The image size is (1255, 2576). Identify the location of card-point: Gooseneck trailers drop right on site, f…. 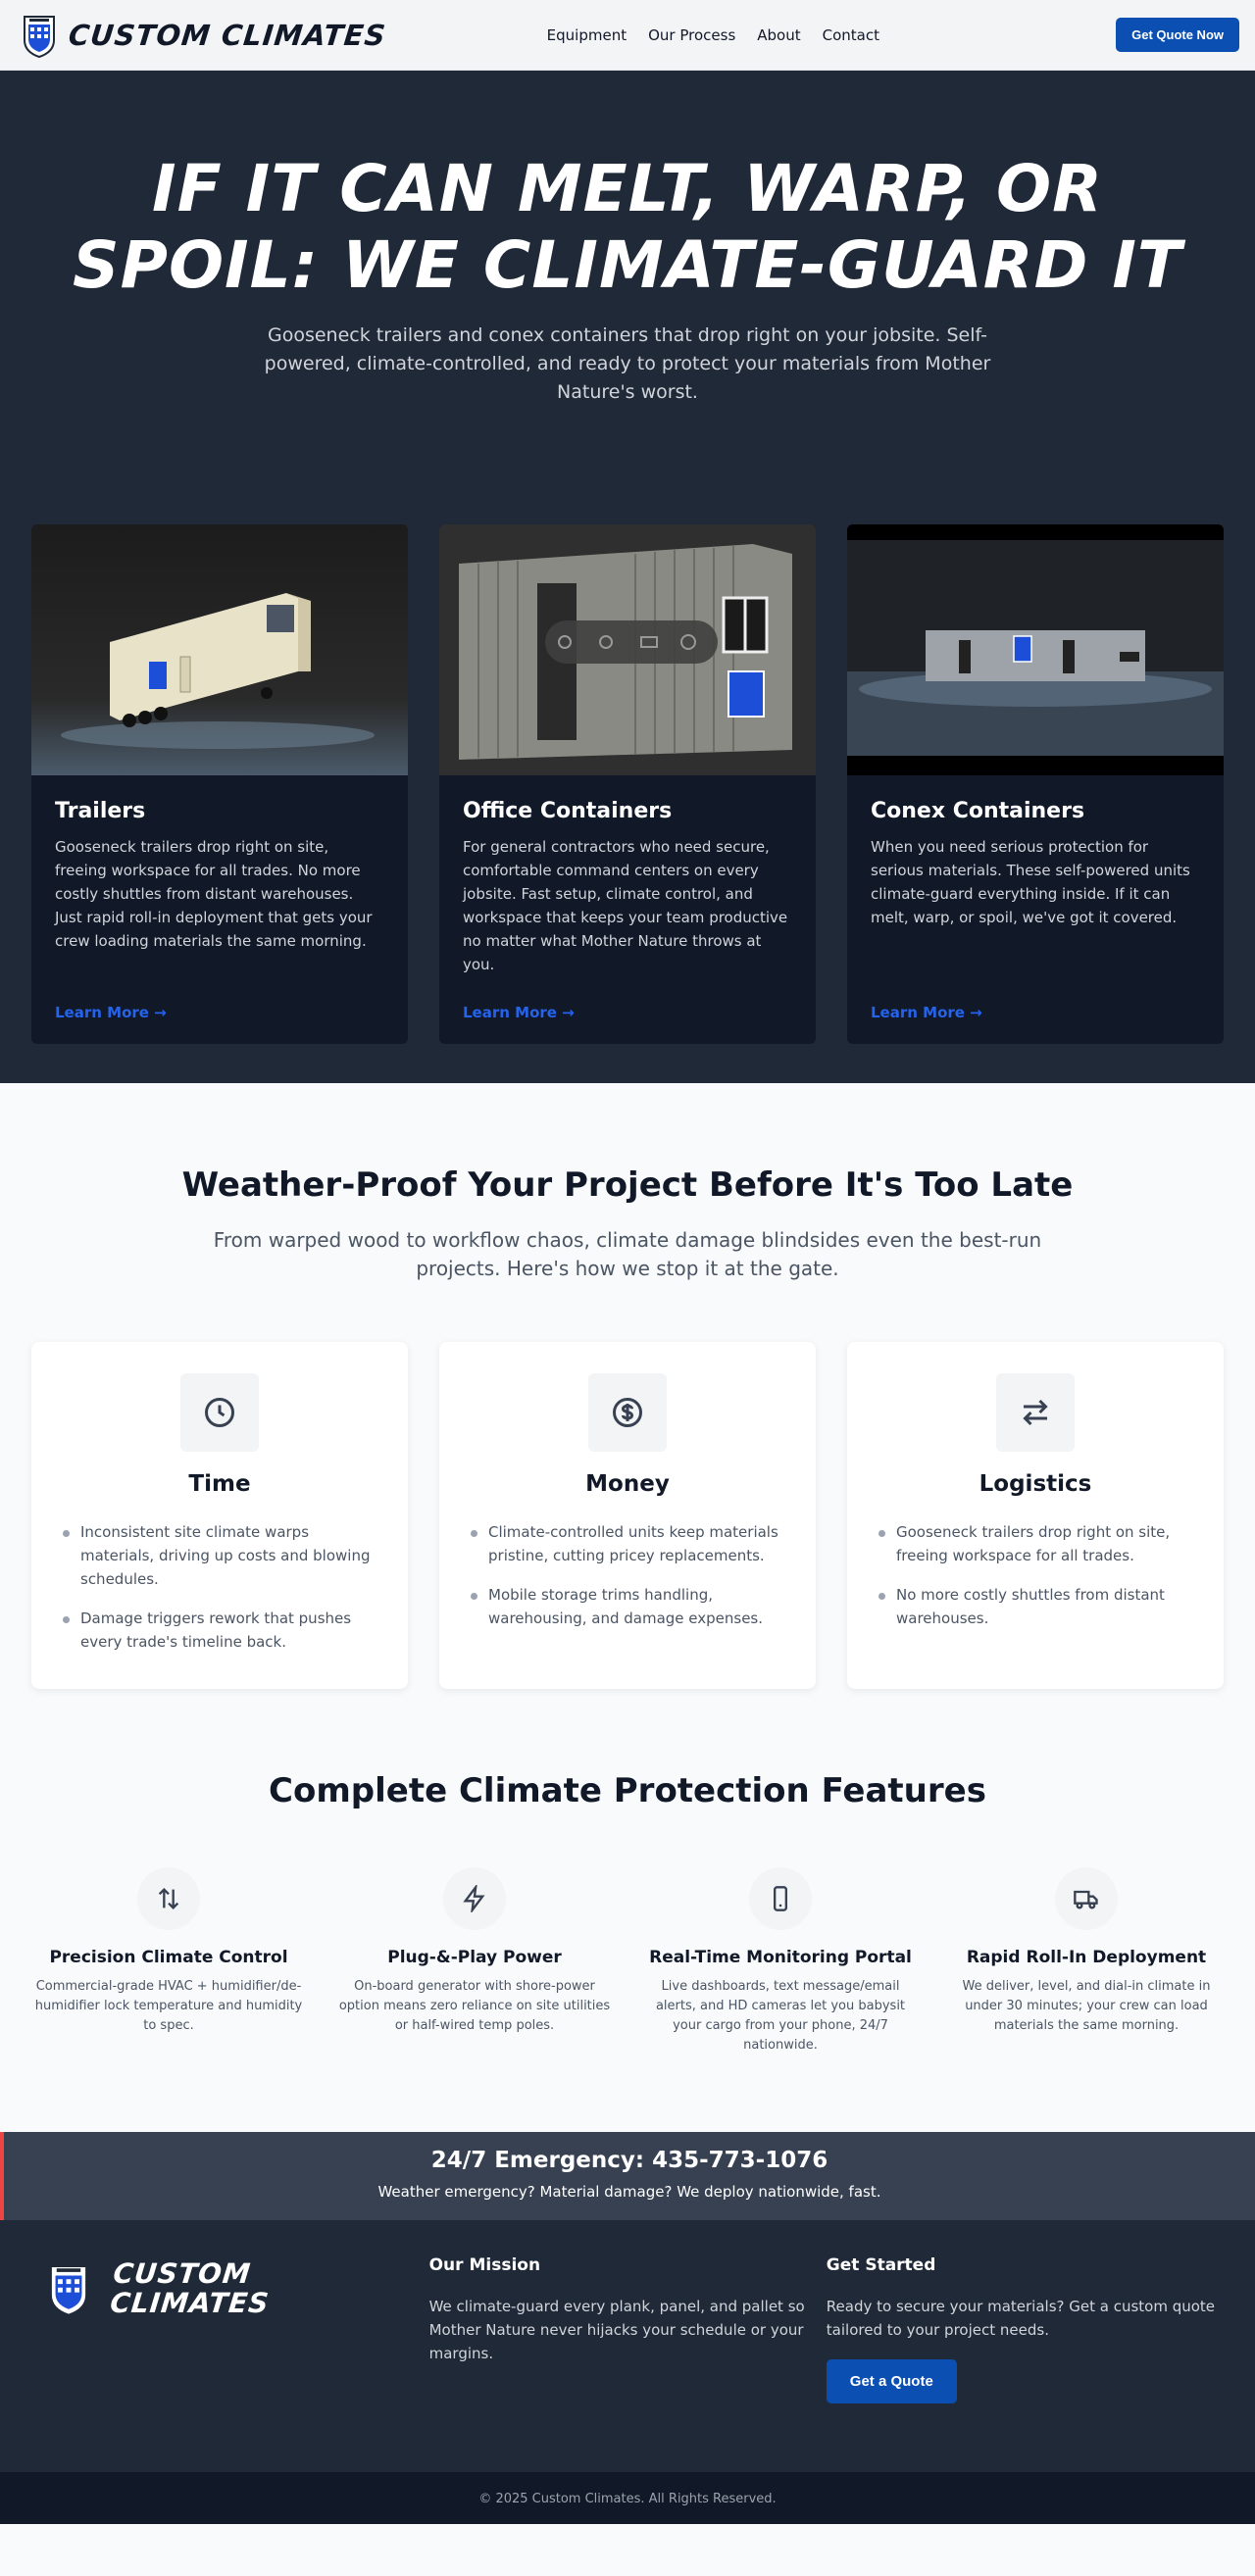
(1035, 1543).